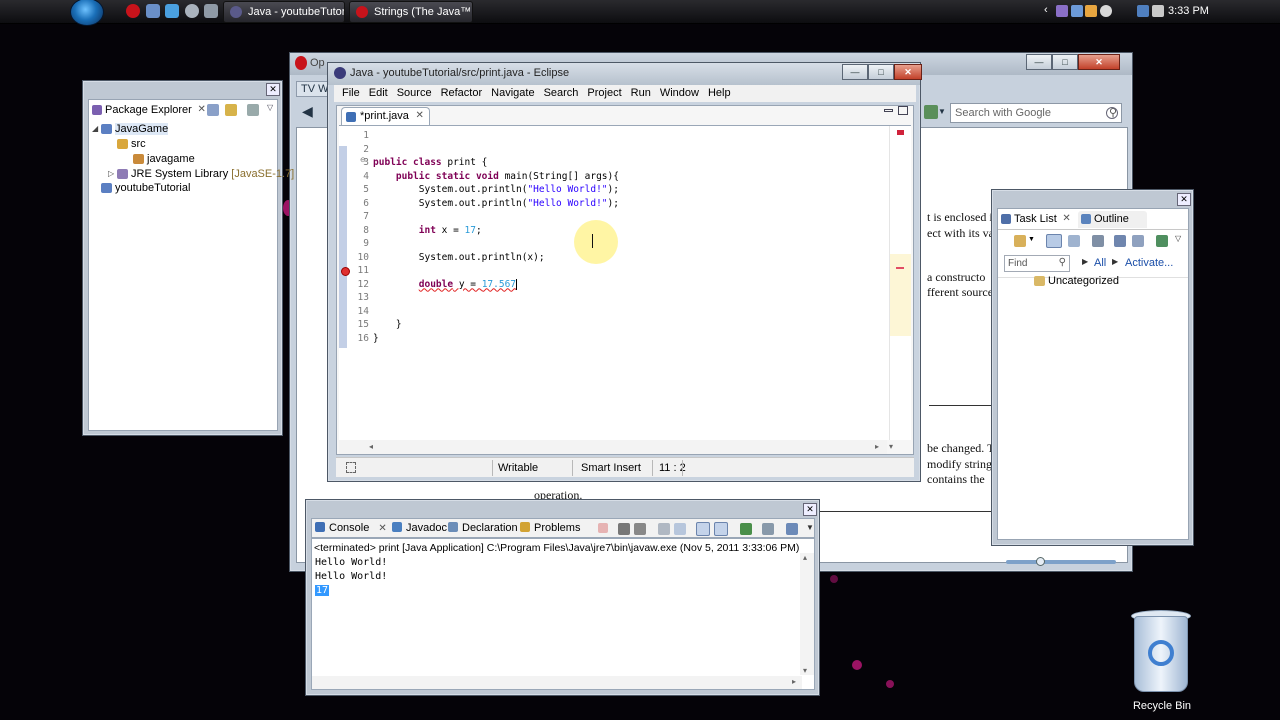 Image resolution: width=1280 pixels, height=720 pixels. I want to click on task-category-uncategorized: Uncategorized, so click(1075, 281).